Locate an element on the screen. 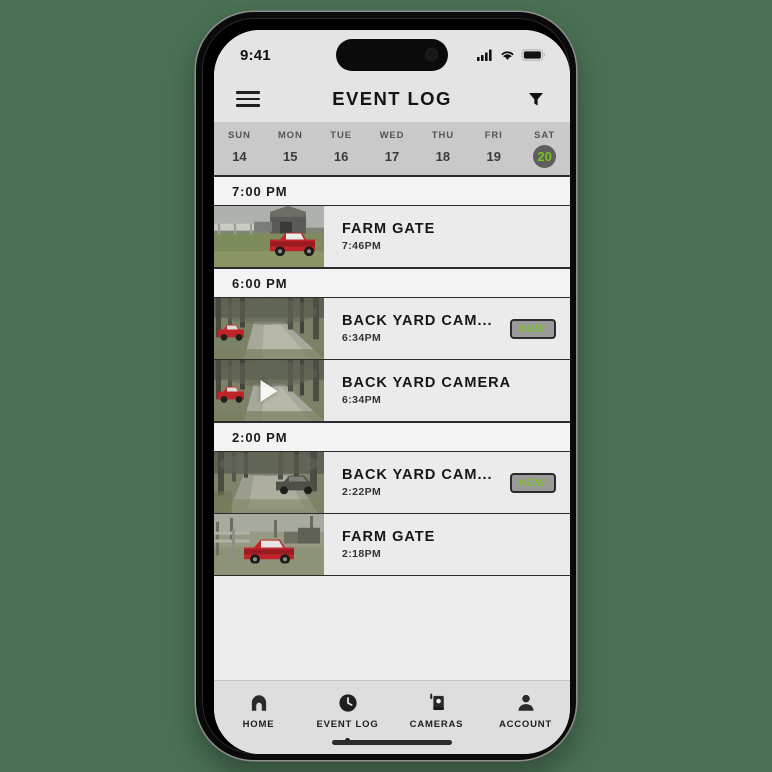 This screenshot has height=772, width=772. status-bar-indicators is located at coordinates (511, 53).